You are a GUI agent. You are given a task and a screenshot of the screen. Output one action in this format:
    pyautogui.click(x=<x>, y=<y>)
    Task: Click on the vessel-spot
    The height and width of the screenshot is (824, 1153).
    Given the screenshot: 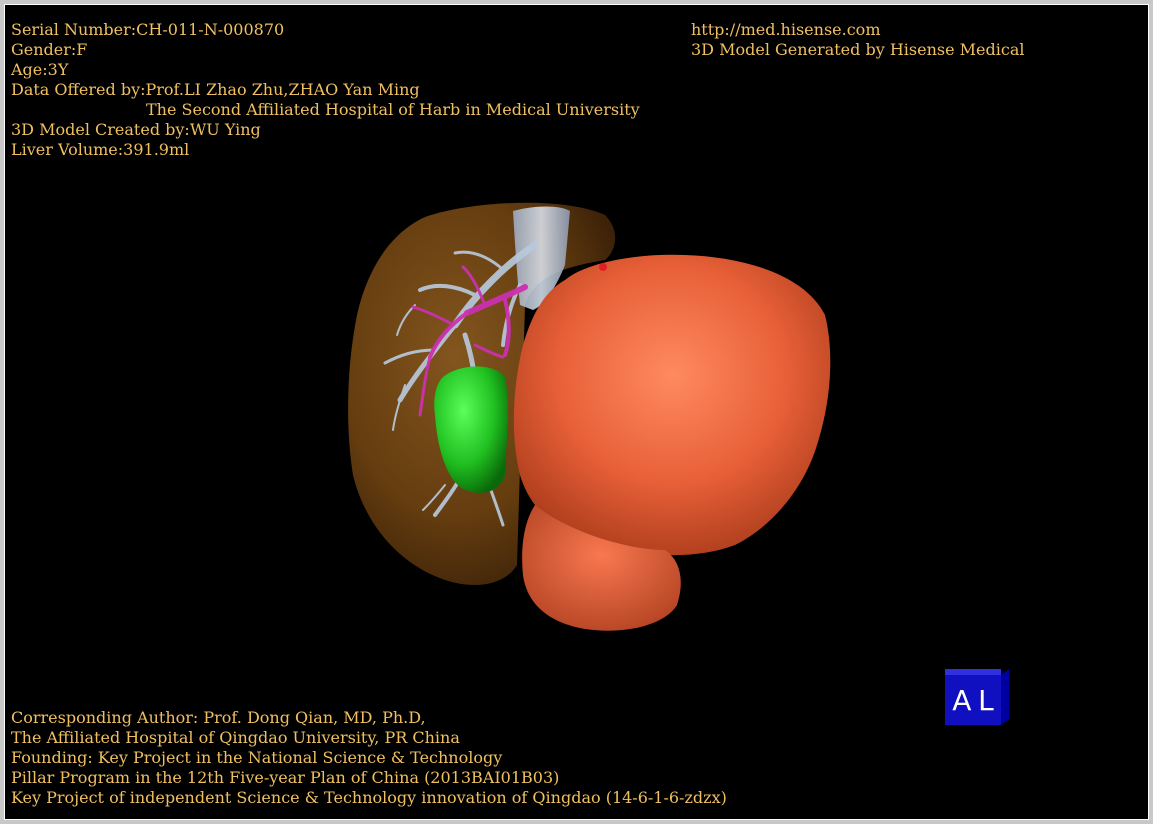 What is the action you would take?
    pyautogui.click(x=603, y=267)
    